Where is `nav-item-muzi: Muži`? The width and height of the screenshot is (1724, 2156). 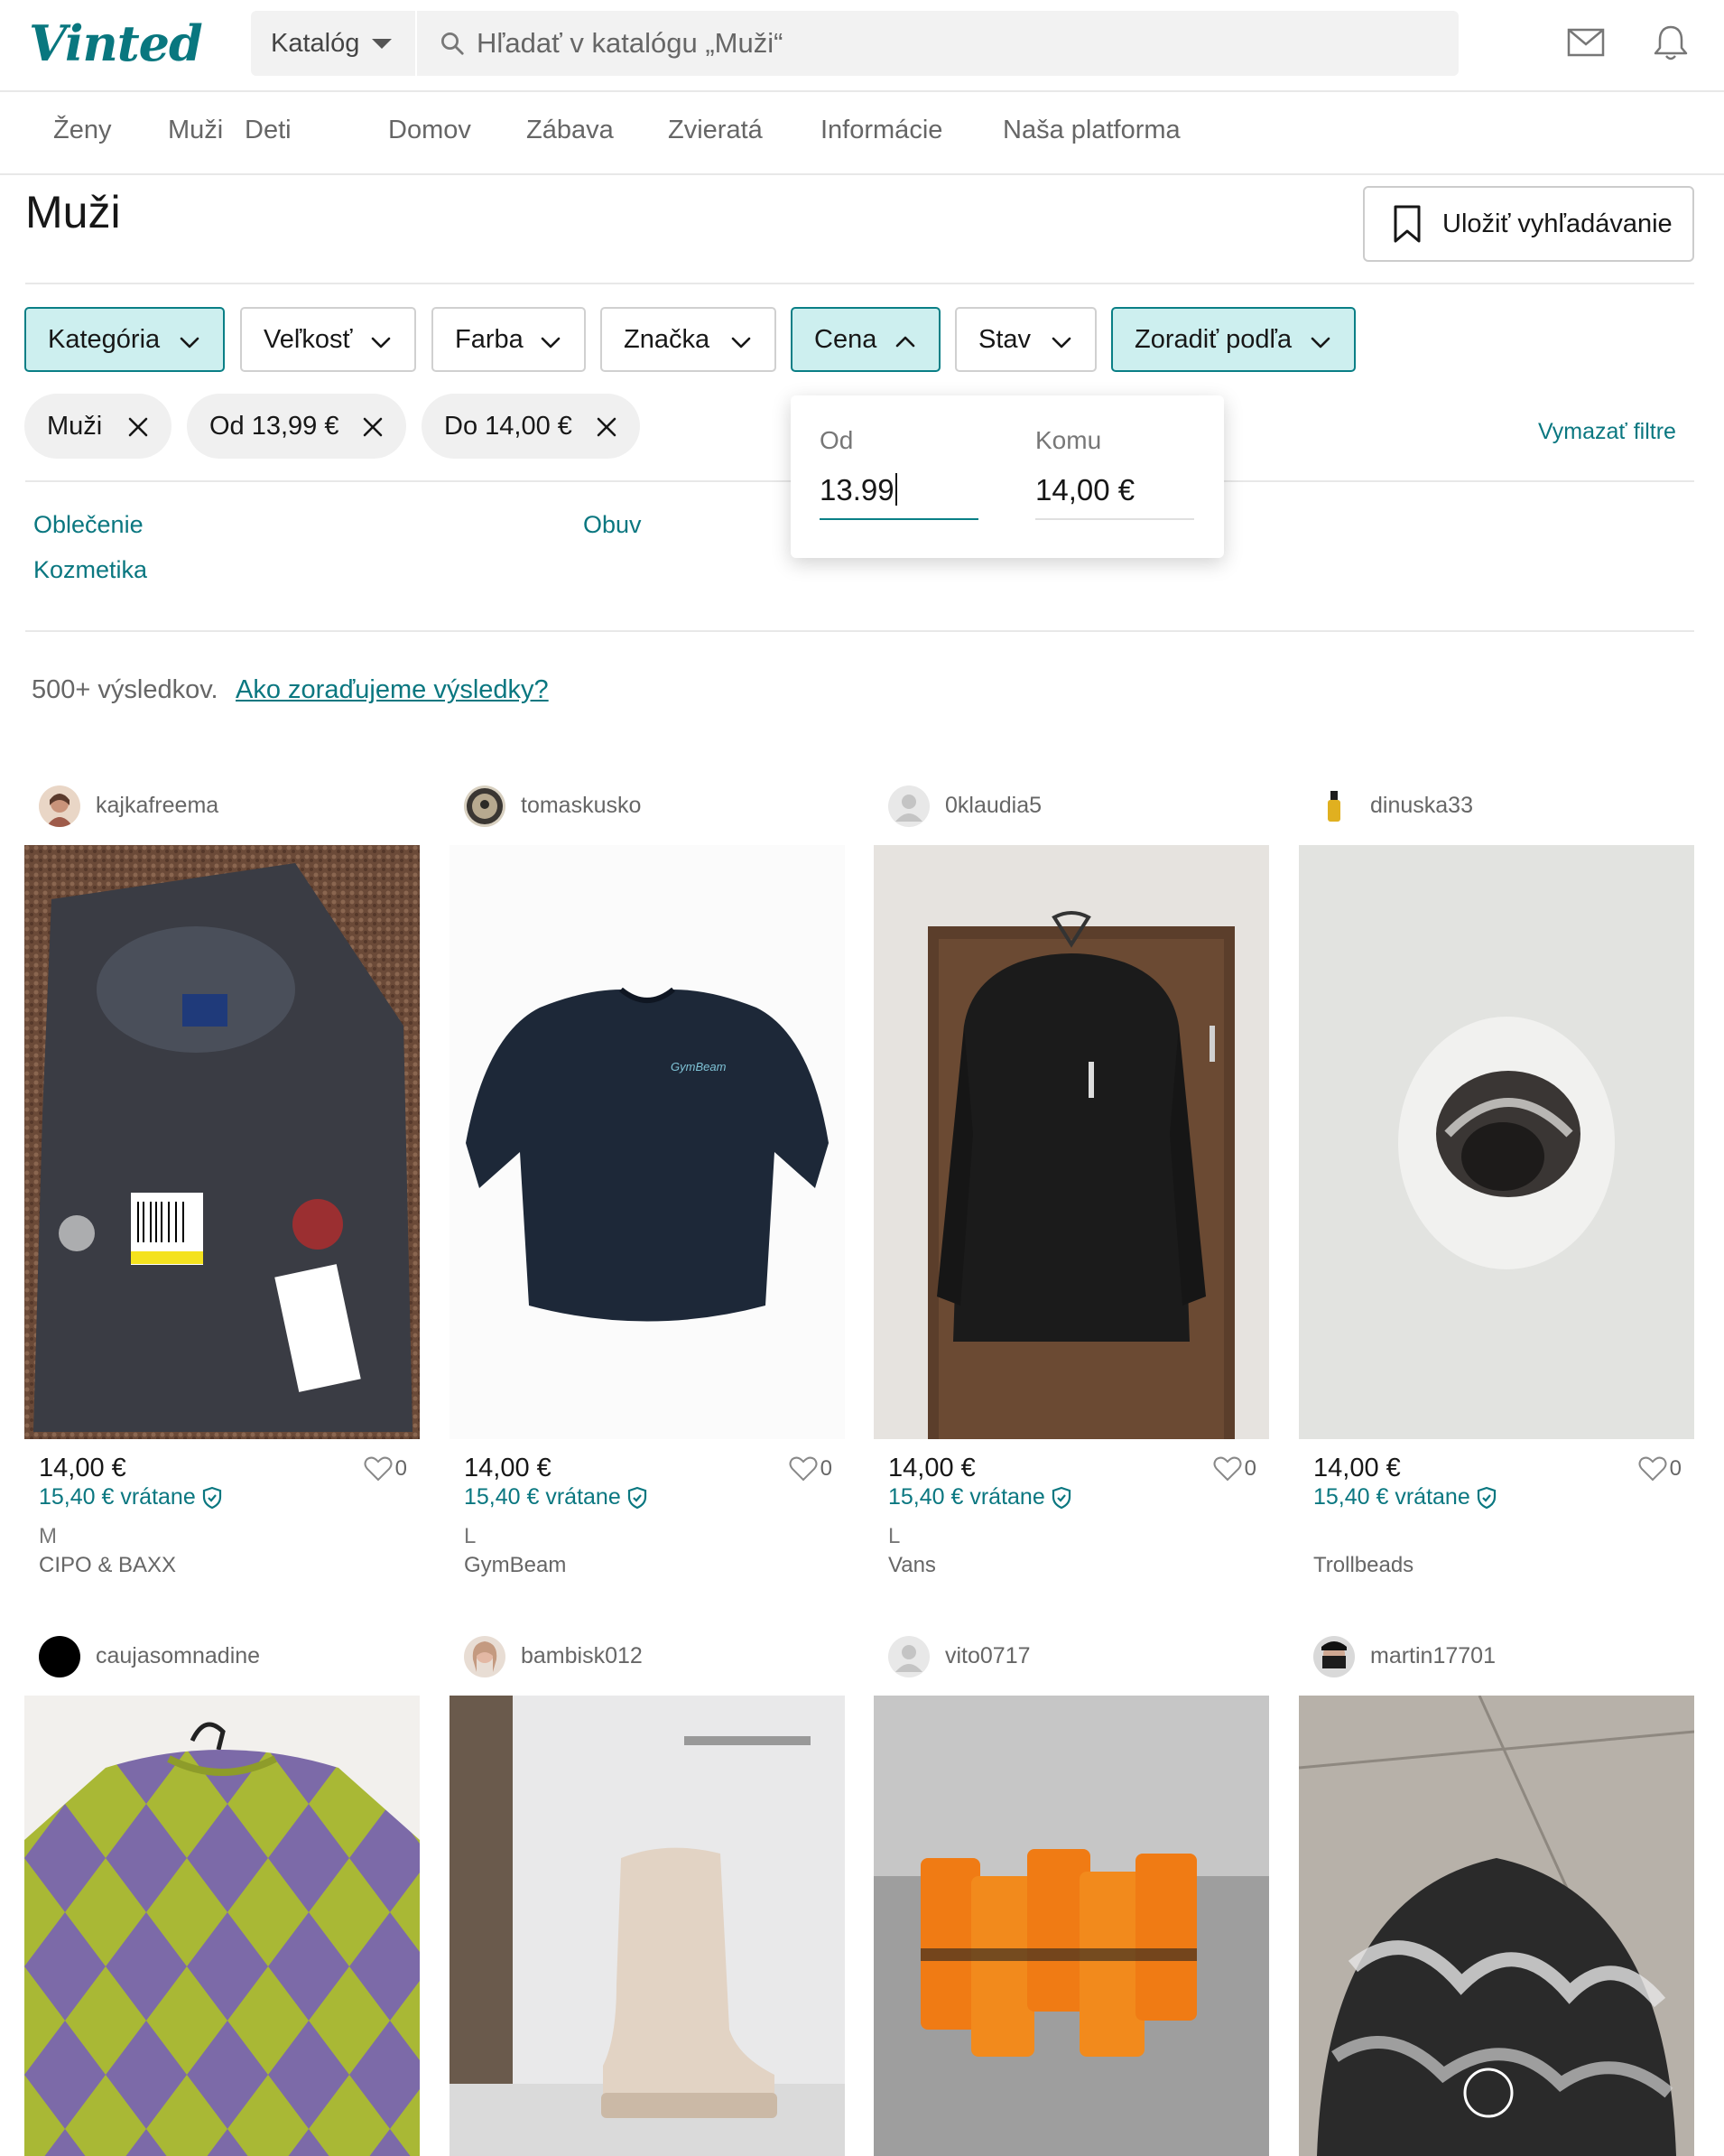 nav-item-muzi: Muži is located at coordinates (195, 130).